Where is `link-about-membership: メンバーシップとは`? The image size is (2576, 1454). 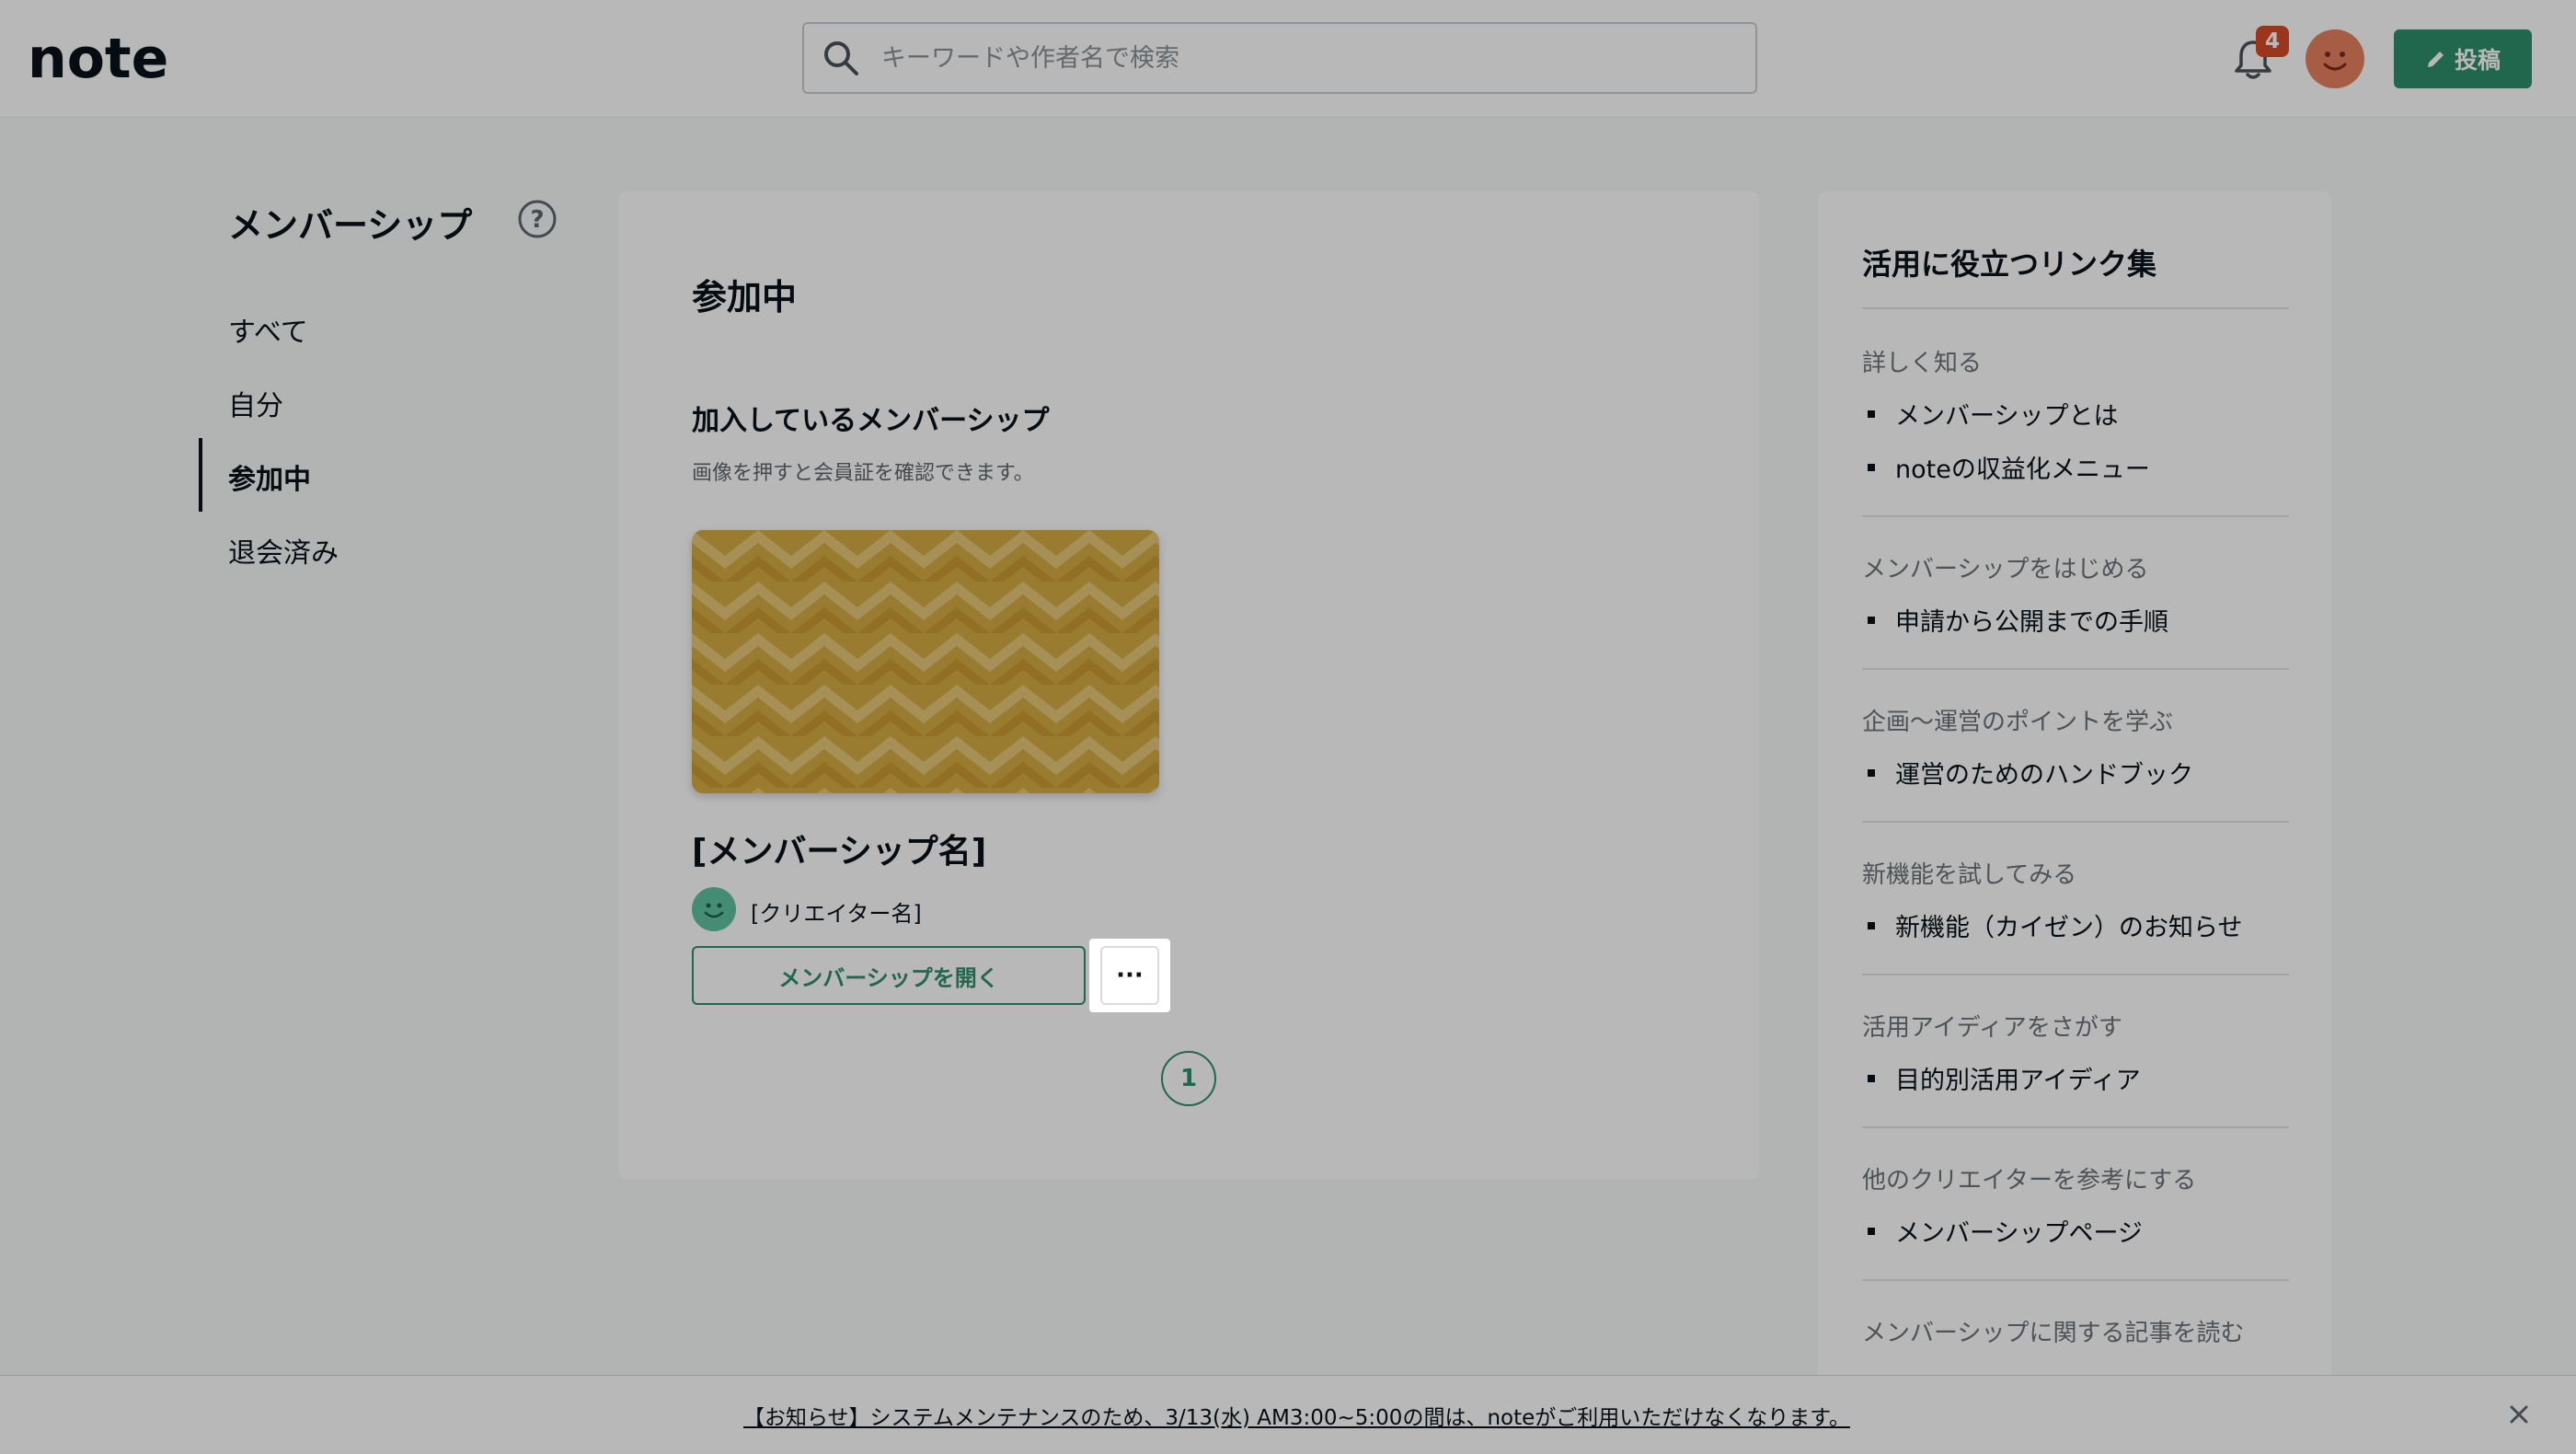
link-about-membership: メンバーシップとは is located at coordinates (1990, 414).